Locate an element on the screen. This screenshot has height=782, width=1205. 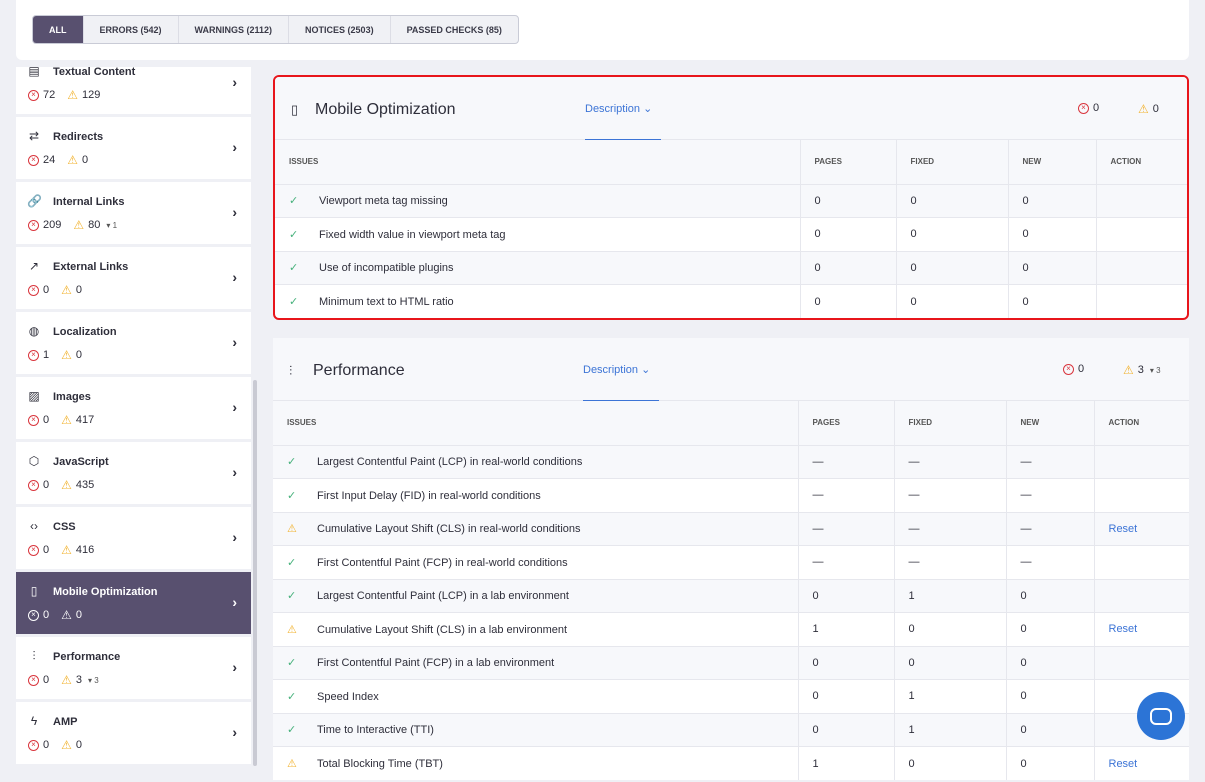
fixed-cell: 1 is located at coordinates (950, 696).